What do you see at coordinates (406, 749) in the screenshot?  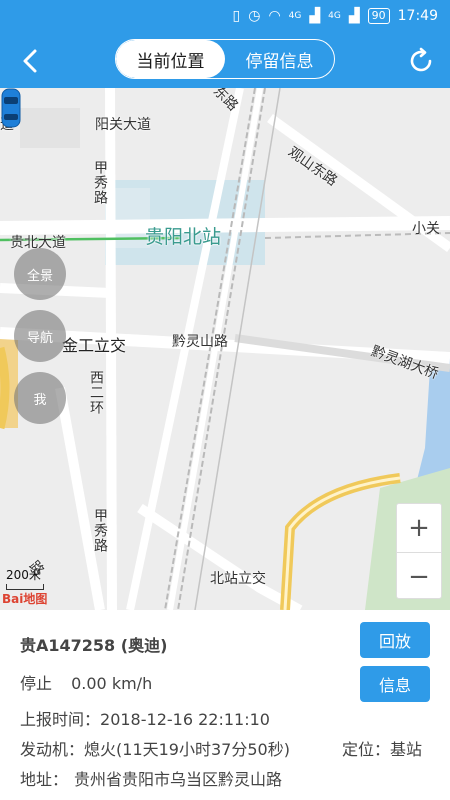 I see `locate-value: 基站` at bounding box center [406, 749].